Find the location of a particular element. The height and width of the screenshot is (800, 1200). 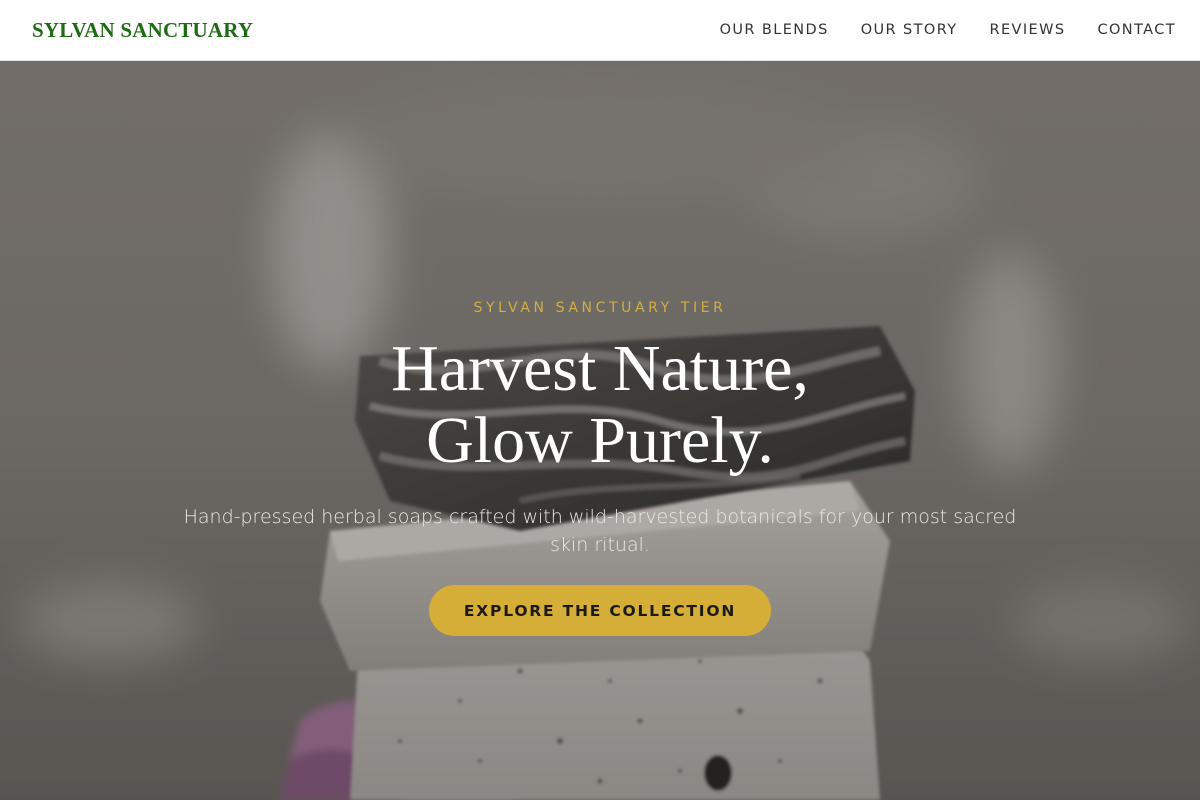

nav-link-reviews: REVIEWS is located at coordinates (1028, 30).